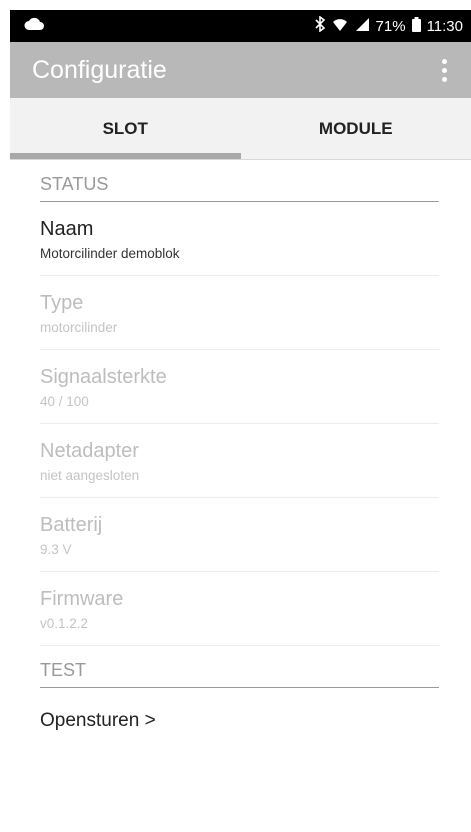  What do you see at coordinates (62, 303) in the screenshot?
I see `item-title: Type` at bounding box center [62, 303].